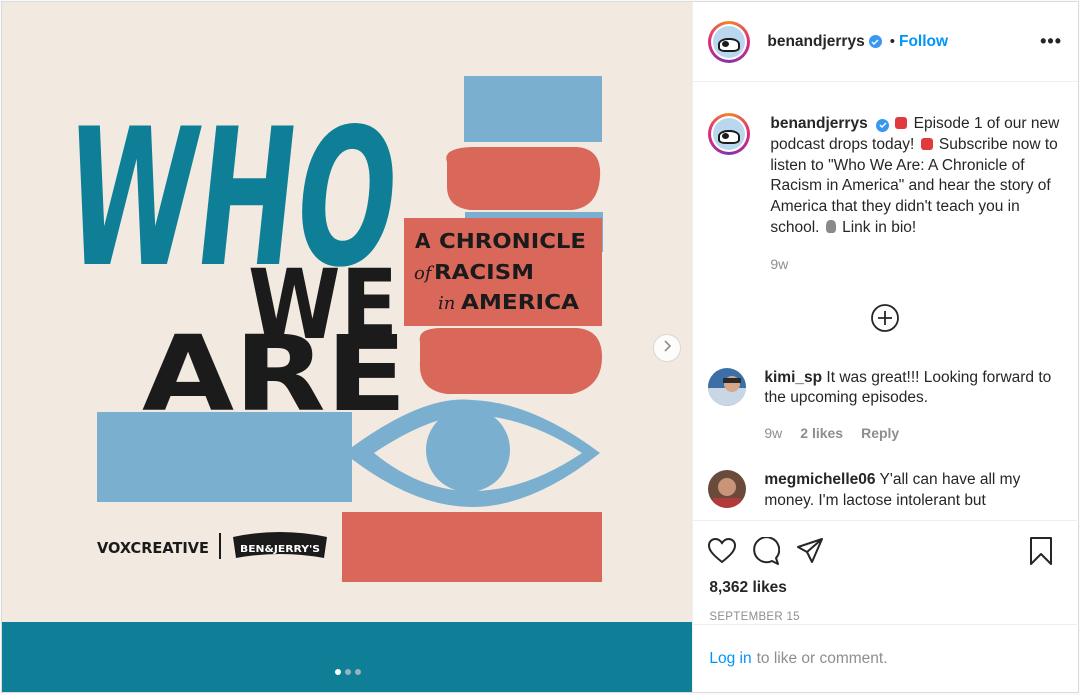  Describe the element at coordinates (773, 433) in the screenshot. I see `comment-time: 9w` at that location.